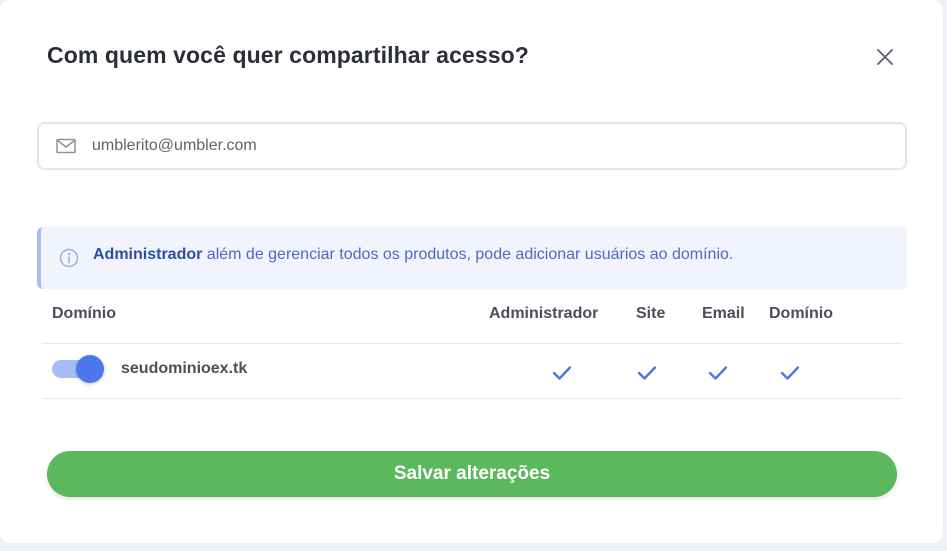 This screenshot has width=947, height=551. Describe the element at coordinates (184, 368) in the screenshot. I see `domain-name: seudominioex.tk` at that location.